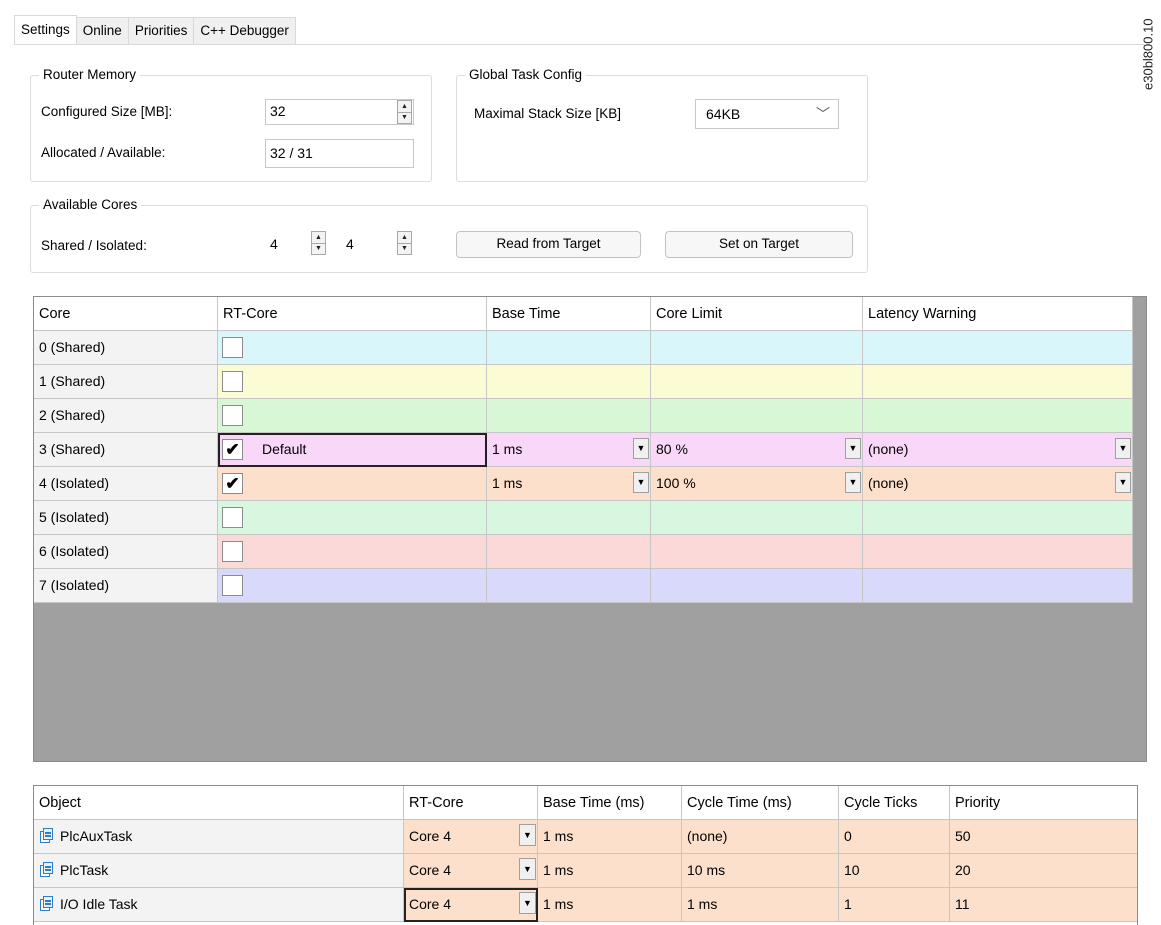 The height and width of the screenshot is (925, 1161). I want to click on task-row: PlcAuxTask Core 4 ▼ 1 ms (none) 0 50, so click(585, 837).